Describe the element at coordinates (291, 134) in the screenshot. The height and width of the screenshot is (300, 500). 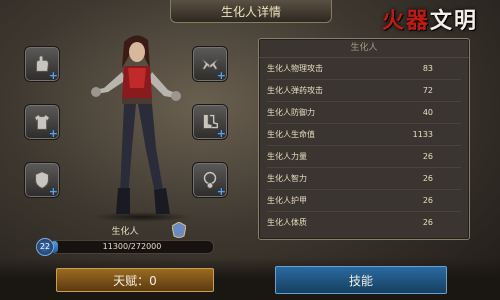
I see `stat-label: 生化人生命值` at that location.